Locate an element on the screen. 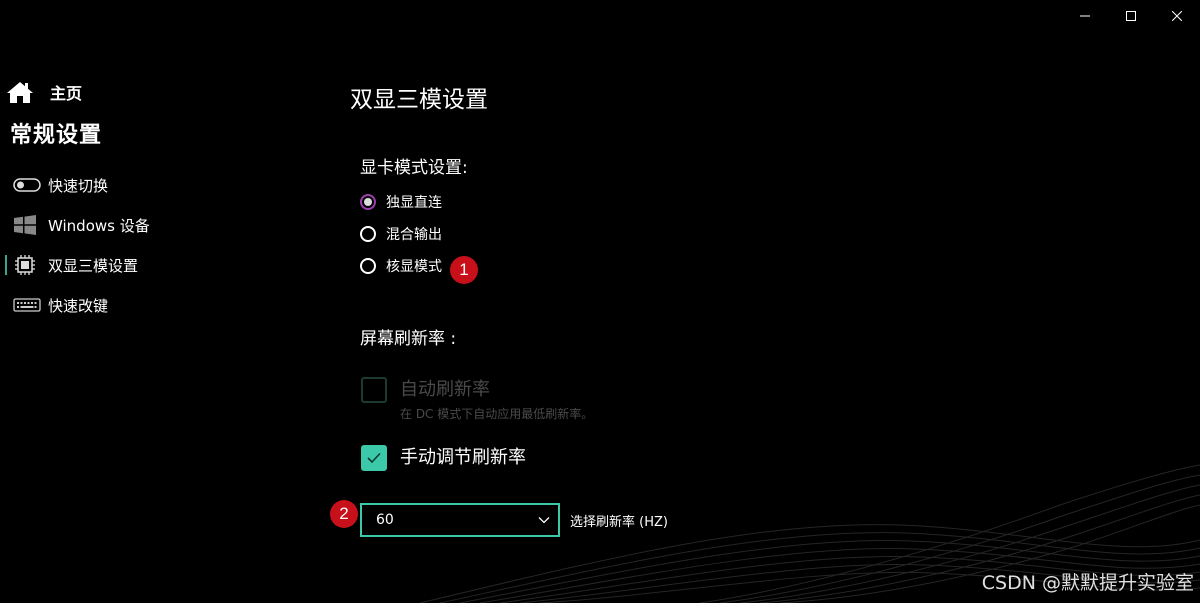 Image resolution: width=1200 pixels, height=603 pixels. annotation-badge-2: 2 is located at coordinates (344, 514).